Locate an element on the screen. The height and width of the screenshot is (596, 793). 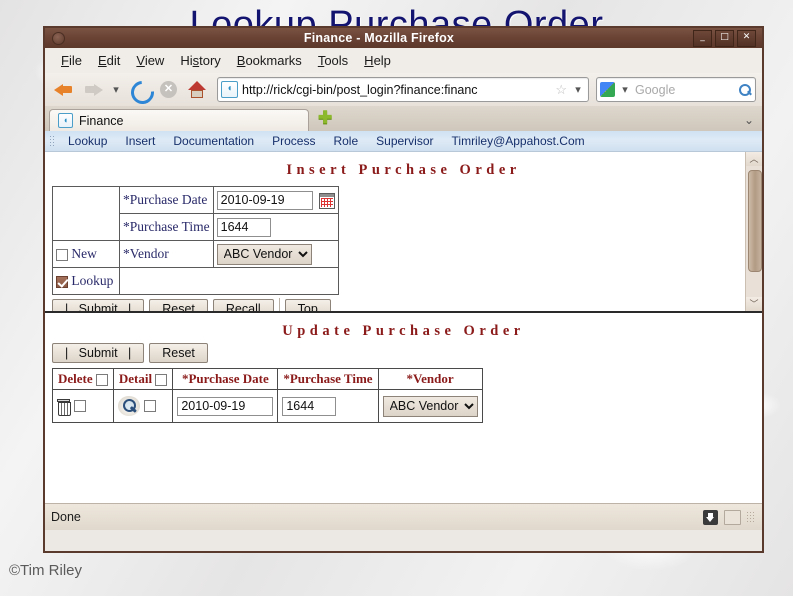
menu-item-bookmarks: Bookmarks is located at coordinates (269, 60).